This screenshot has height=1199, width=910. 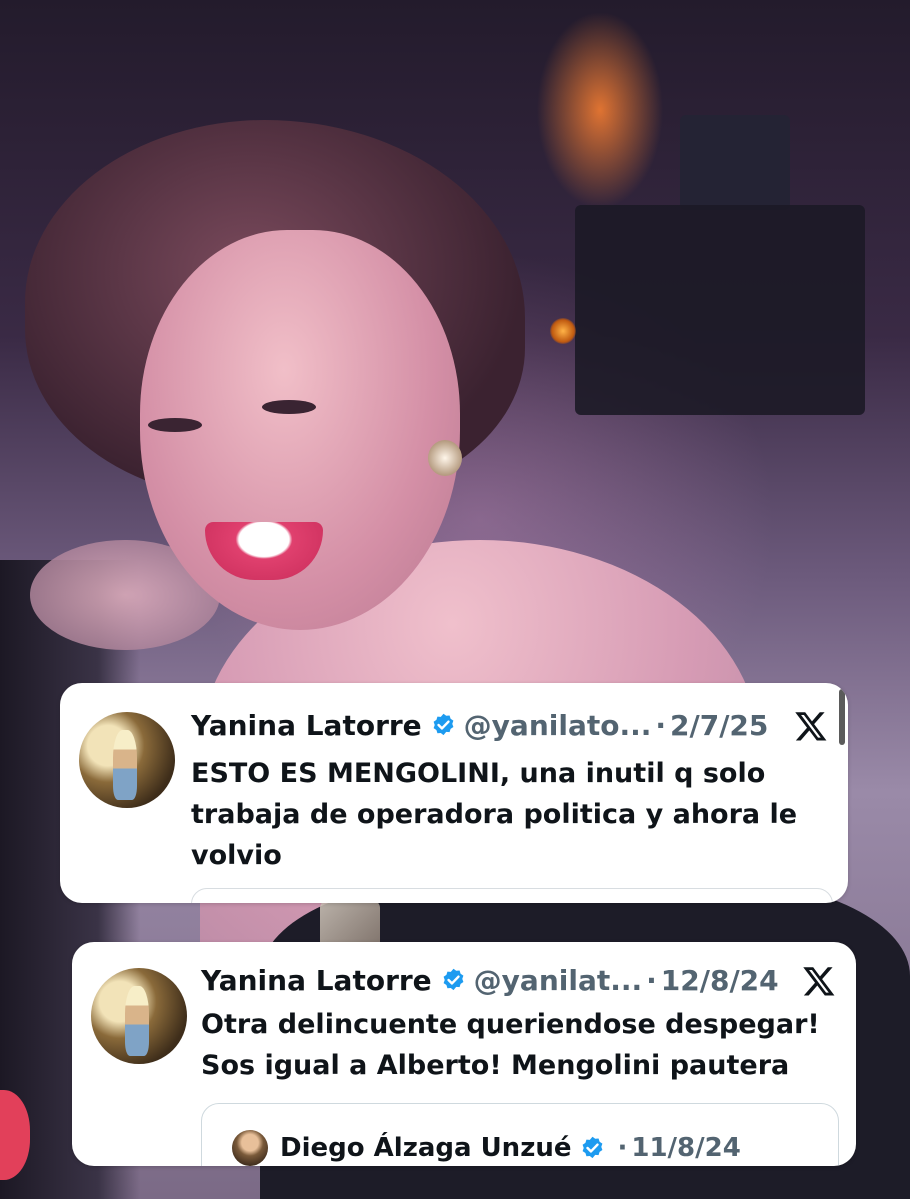 I want to click on quoted-tweet-date: 11/8/24, so click(x=685, y=1148).